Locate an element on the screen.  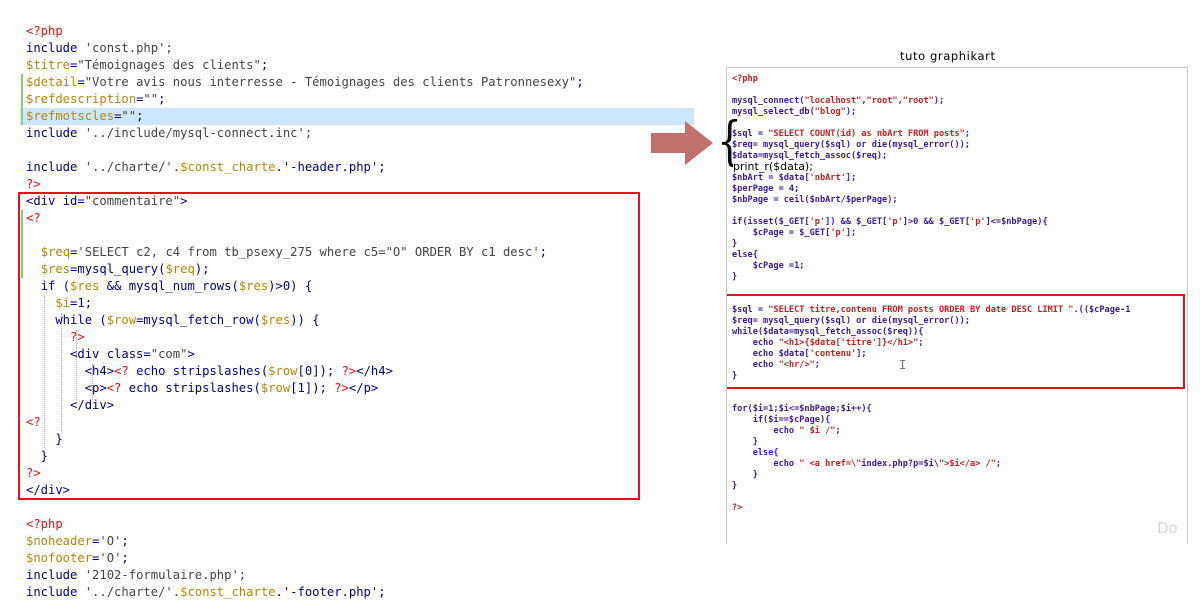
tutorial-code-line: for($i=1;$i<=$nbPage;$i++){ is located at coordinates (802, 409).